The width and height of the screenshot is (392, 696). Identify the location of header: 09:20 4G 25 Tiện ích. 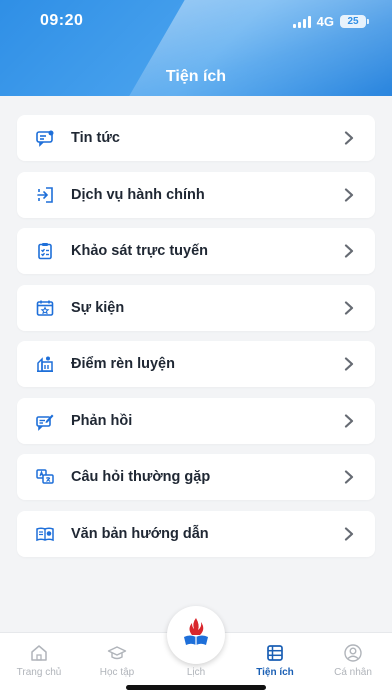
(196, 48).